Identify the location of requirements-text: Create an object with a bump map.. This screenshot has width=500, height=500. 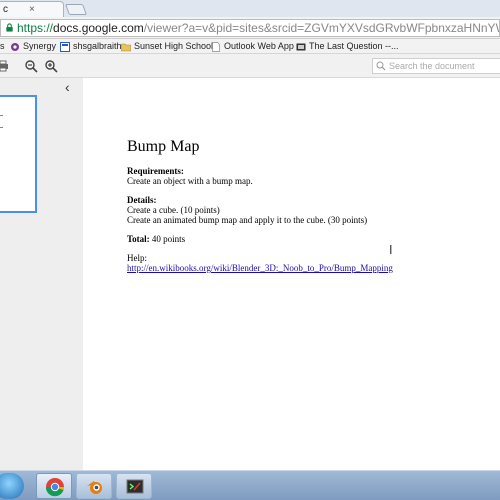
(190, 181).